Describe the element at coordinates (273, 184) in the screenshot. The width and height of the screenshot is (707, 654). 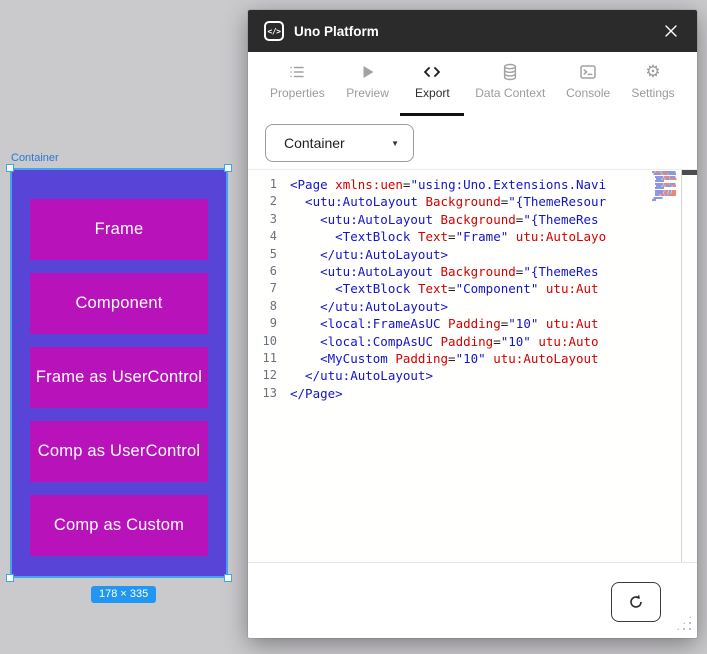
I see `line-number: 1` at that location.